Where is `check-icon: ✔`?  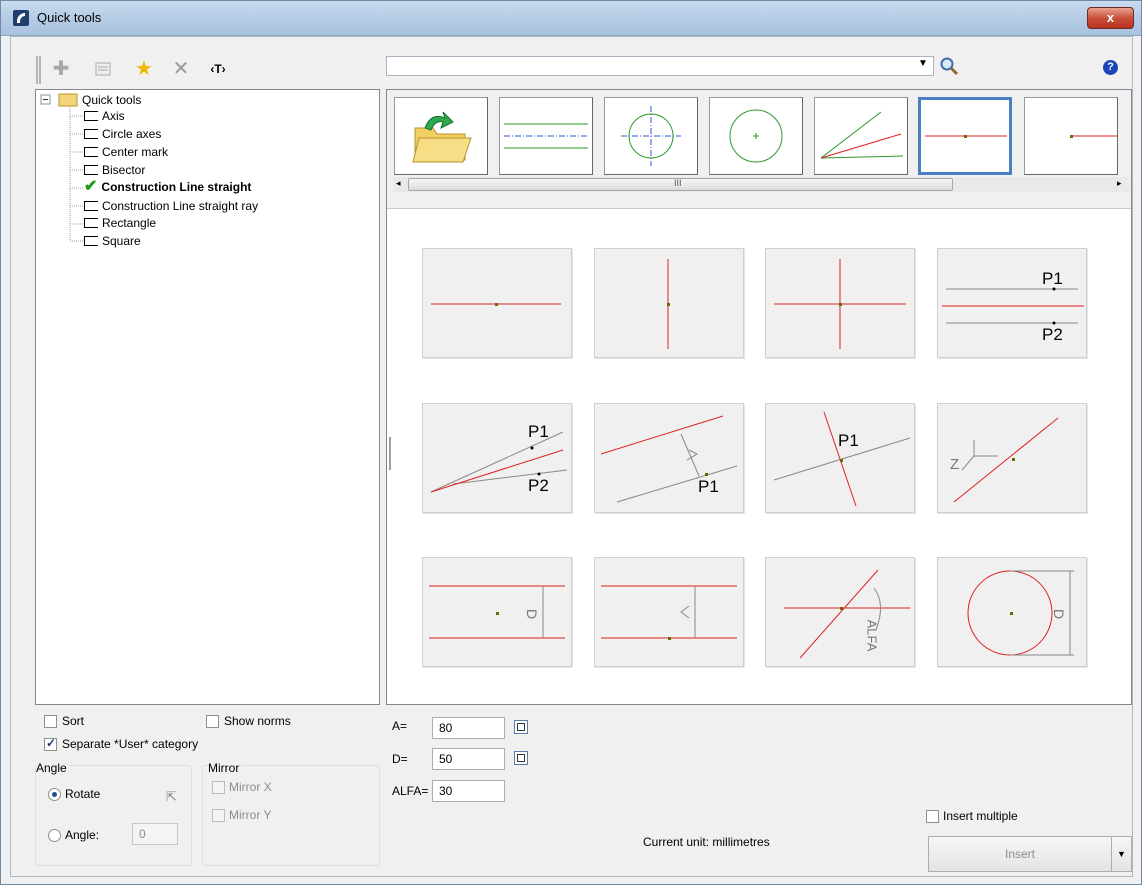 check-icon: ✔ is located at coordinates (91, 186).